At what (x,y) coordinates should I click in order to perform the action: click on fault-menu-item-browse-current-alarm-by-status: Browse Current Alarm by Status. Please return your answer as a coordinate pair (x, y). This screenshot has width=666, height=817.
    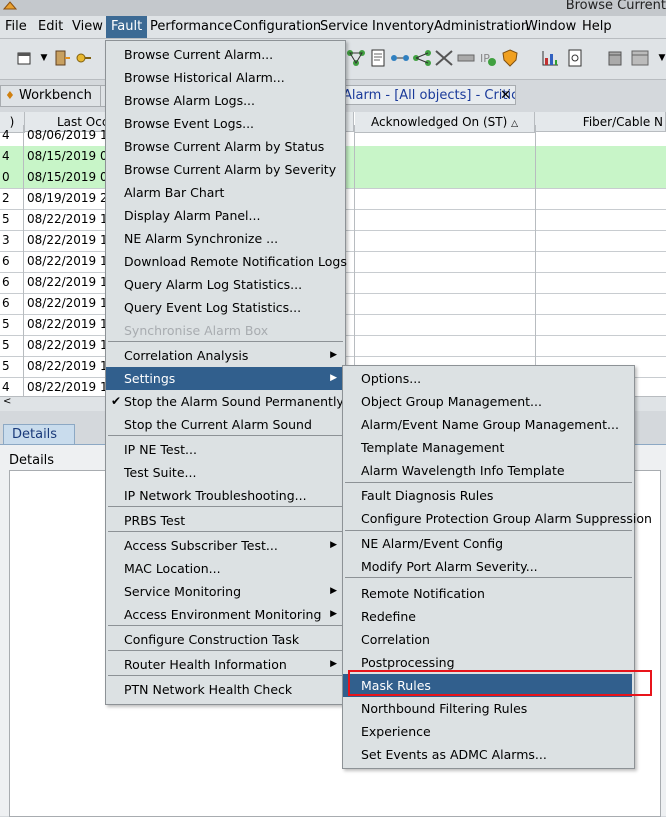
    Looking at the image, I should click on (224, 146).